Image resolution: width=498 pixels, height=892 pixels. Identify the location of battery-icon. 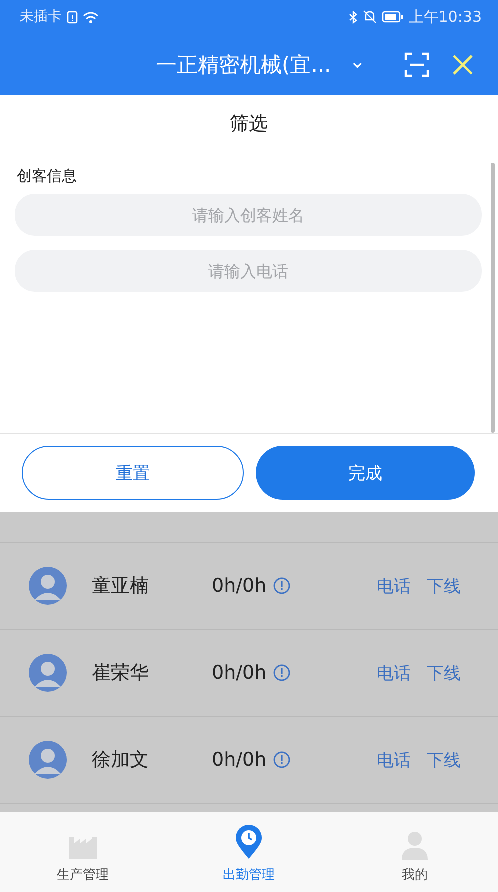
(393, 17).